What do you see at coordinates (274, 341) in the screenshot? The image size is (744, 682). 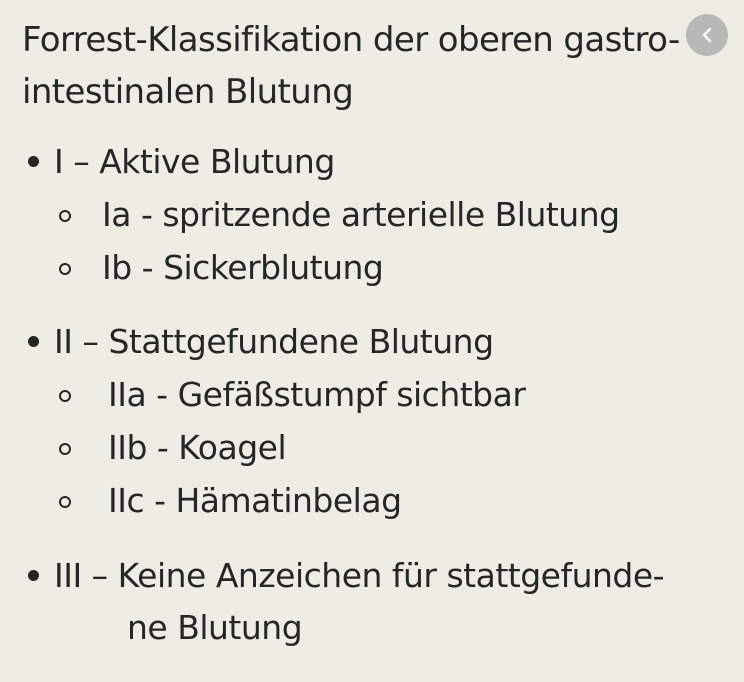 I see `list-item-ii: II – Stattgefundene Blutung` at bounding box center [274, 341].